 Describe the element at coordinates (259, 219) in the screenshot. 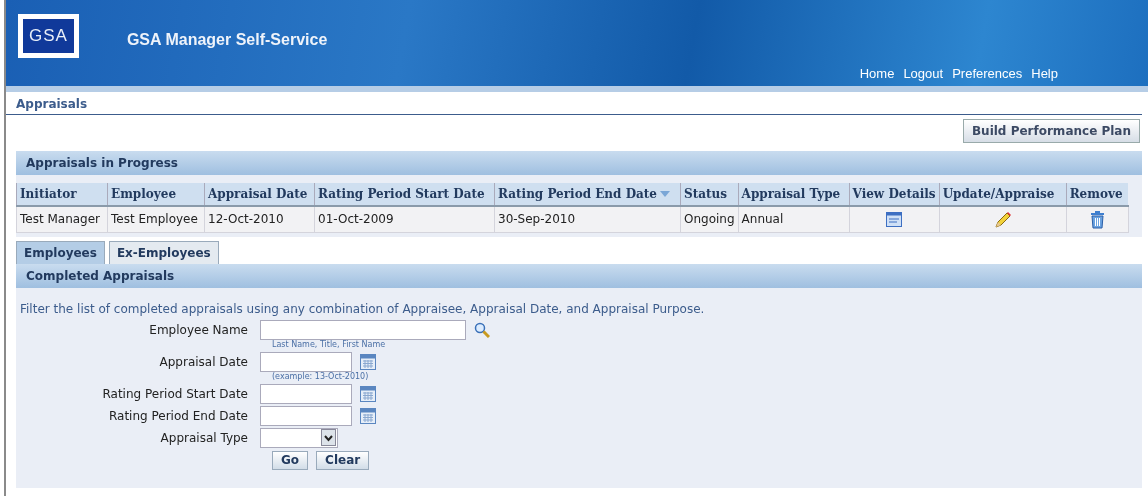

I see `table-cell: 12-Oct-2010` at that location.